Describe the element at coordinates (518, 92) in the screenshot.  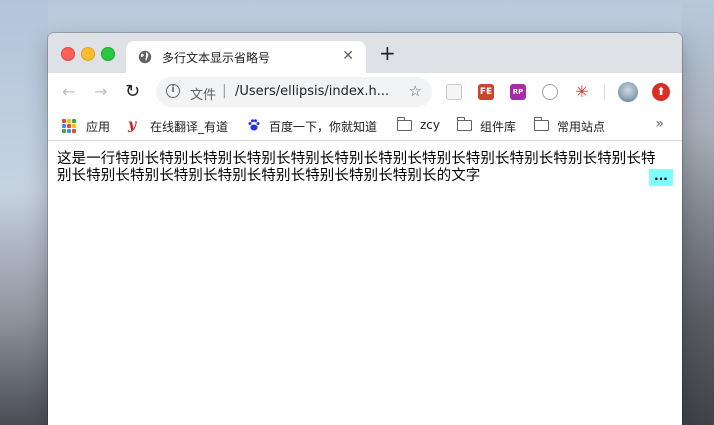
I see `extension-rp-icon: RP` at that location.